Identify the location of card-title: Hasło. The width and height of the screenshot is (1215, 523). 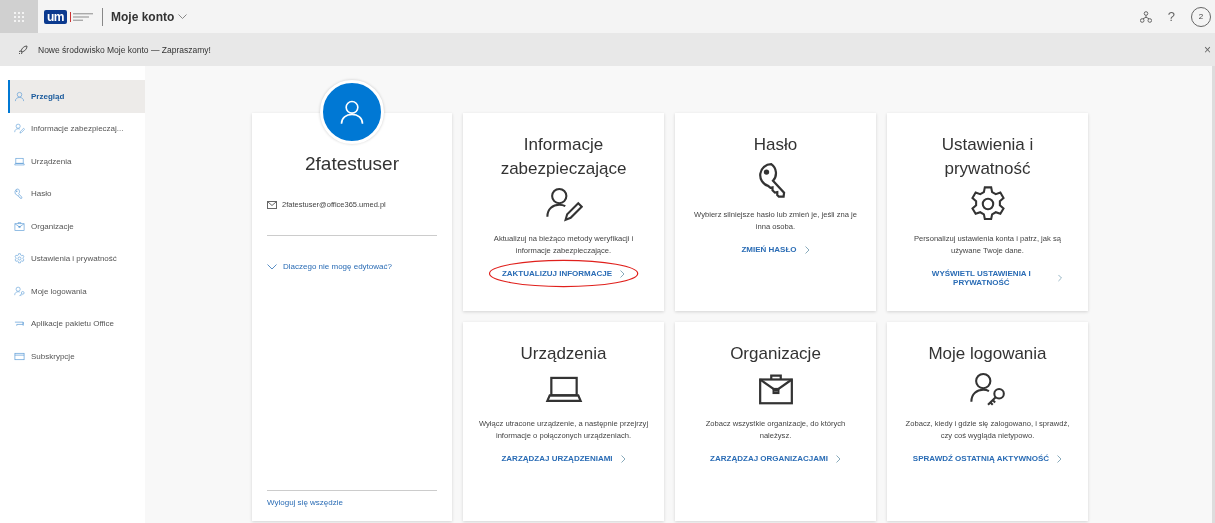
(775, 145).